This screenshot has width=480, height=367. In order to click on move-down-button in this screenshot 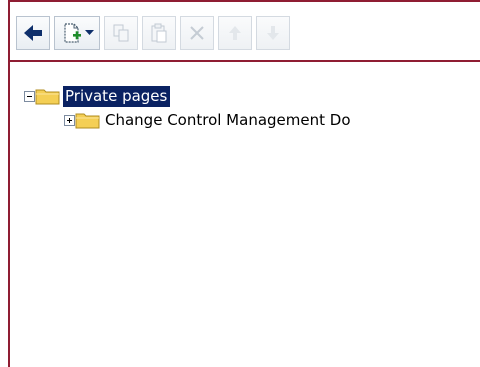, I will do `click(273, 33)`.